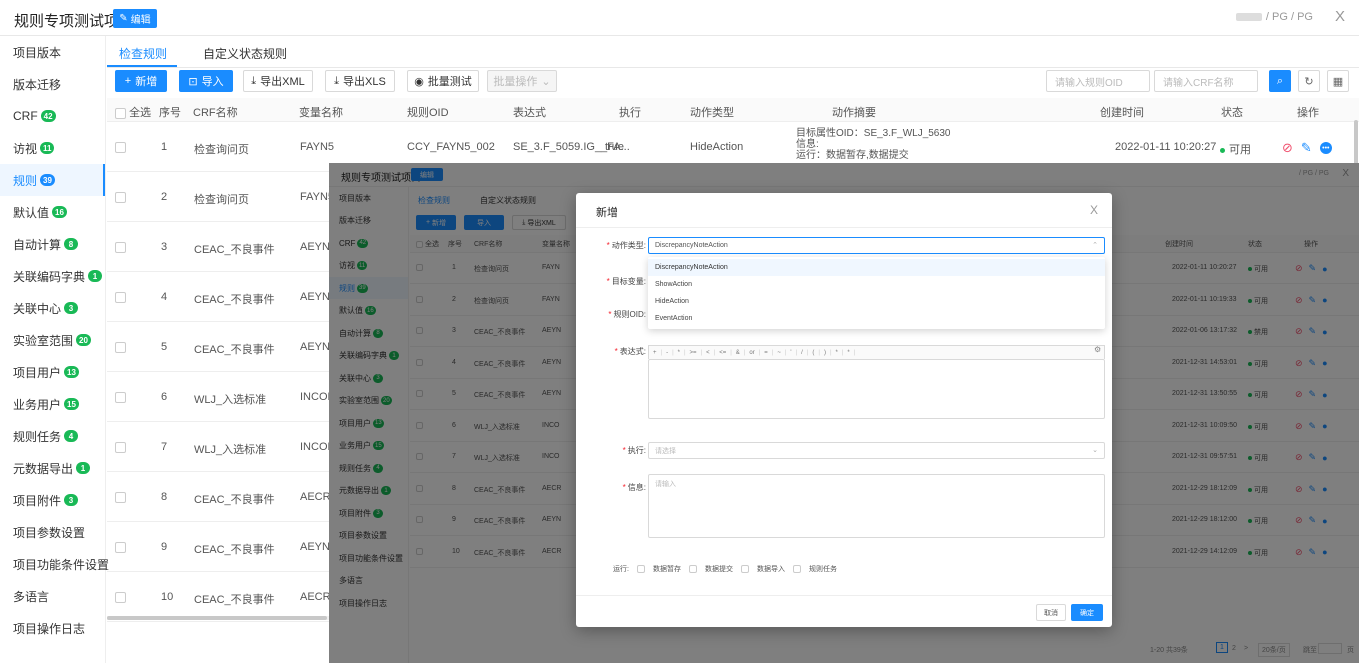  What do you see at coordinates (796, 569) in the screenshot?
I see `run-rule-task-checkbox` at bounding box center [796, 569].